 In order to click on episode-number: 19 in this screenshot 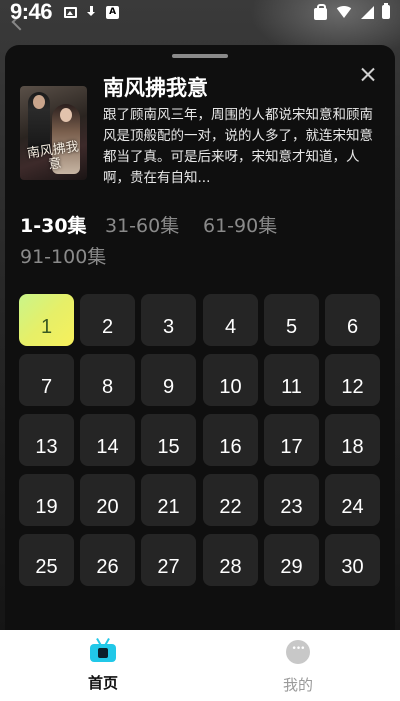, I will do `click(46, 507)`.